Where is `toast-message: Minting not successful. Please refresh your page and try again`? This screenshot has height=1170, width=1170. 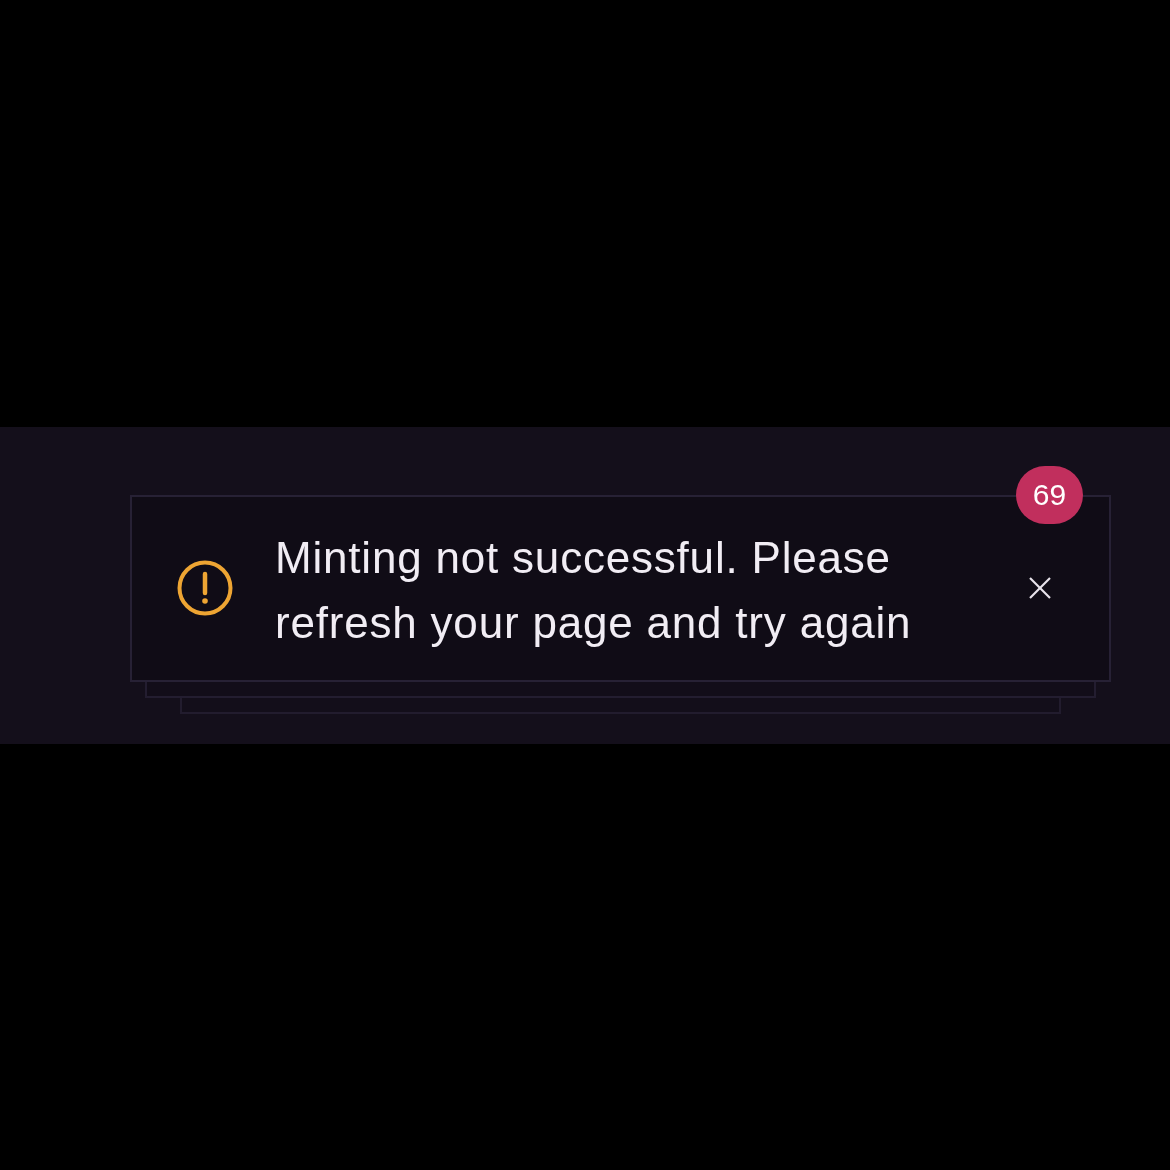
toast-message: Minting not successful. Please refresh your page and try again is located at coordinates (594, 590).